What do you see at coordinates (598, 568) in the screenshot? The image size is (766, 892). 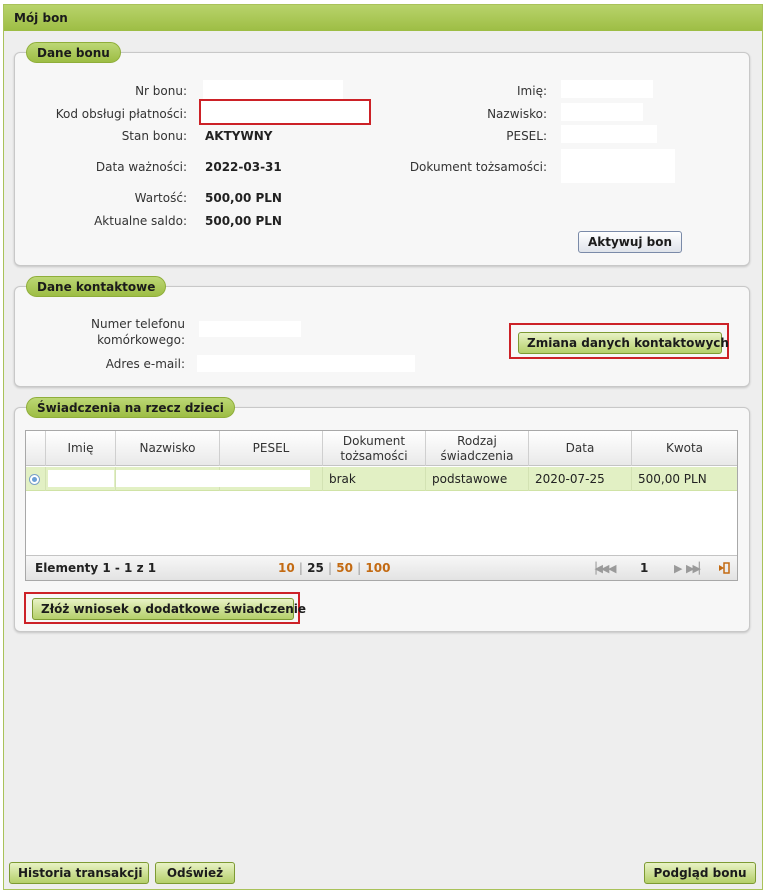 I see `first-page-icon: ▕◀◀` at bounding box center [598, 568].